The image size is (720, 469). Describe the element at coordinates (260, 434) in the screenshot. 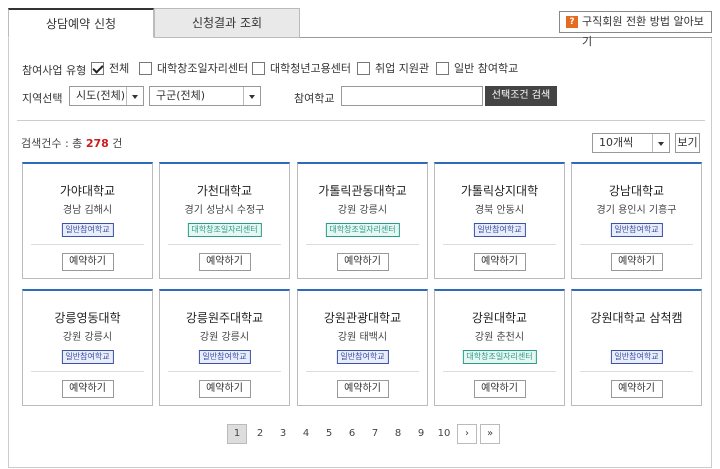

I see `page-link: 2` at that location.